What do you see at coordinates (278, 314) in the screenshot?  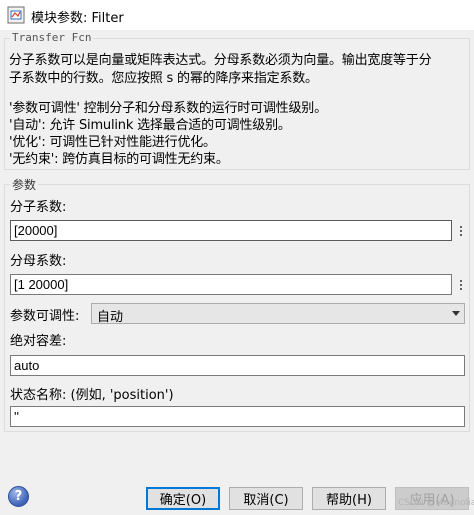 I see `tunability-select: 自动` at bounding box center [278, 314].